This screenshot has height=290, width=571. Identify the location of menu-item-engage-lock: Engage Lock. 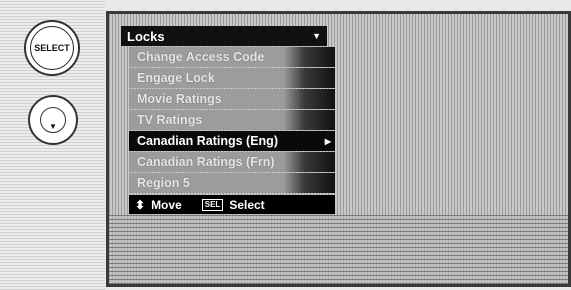
(232, 78).